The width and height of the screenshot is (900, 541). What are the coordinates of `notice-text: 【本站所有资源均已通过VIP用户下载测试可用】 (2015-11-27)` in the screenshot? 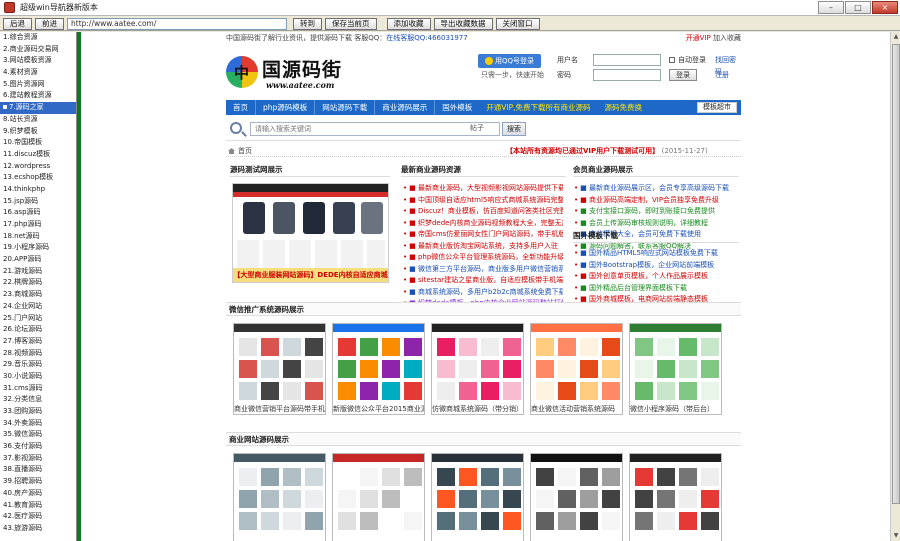 It's located at (607, 151).